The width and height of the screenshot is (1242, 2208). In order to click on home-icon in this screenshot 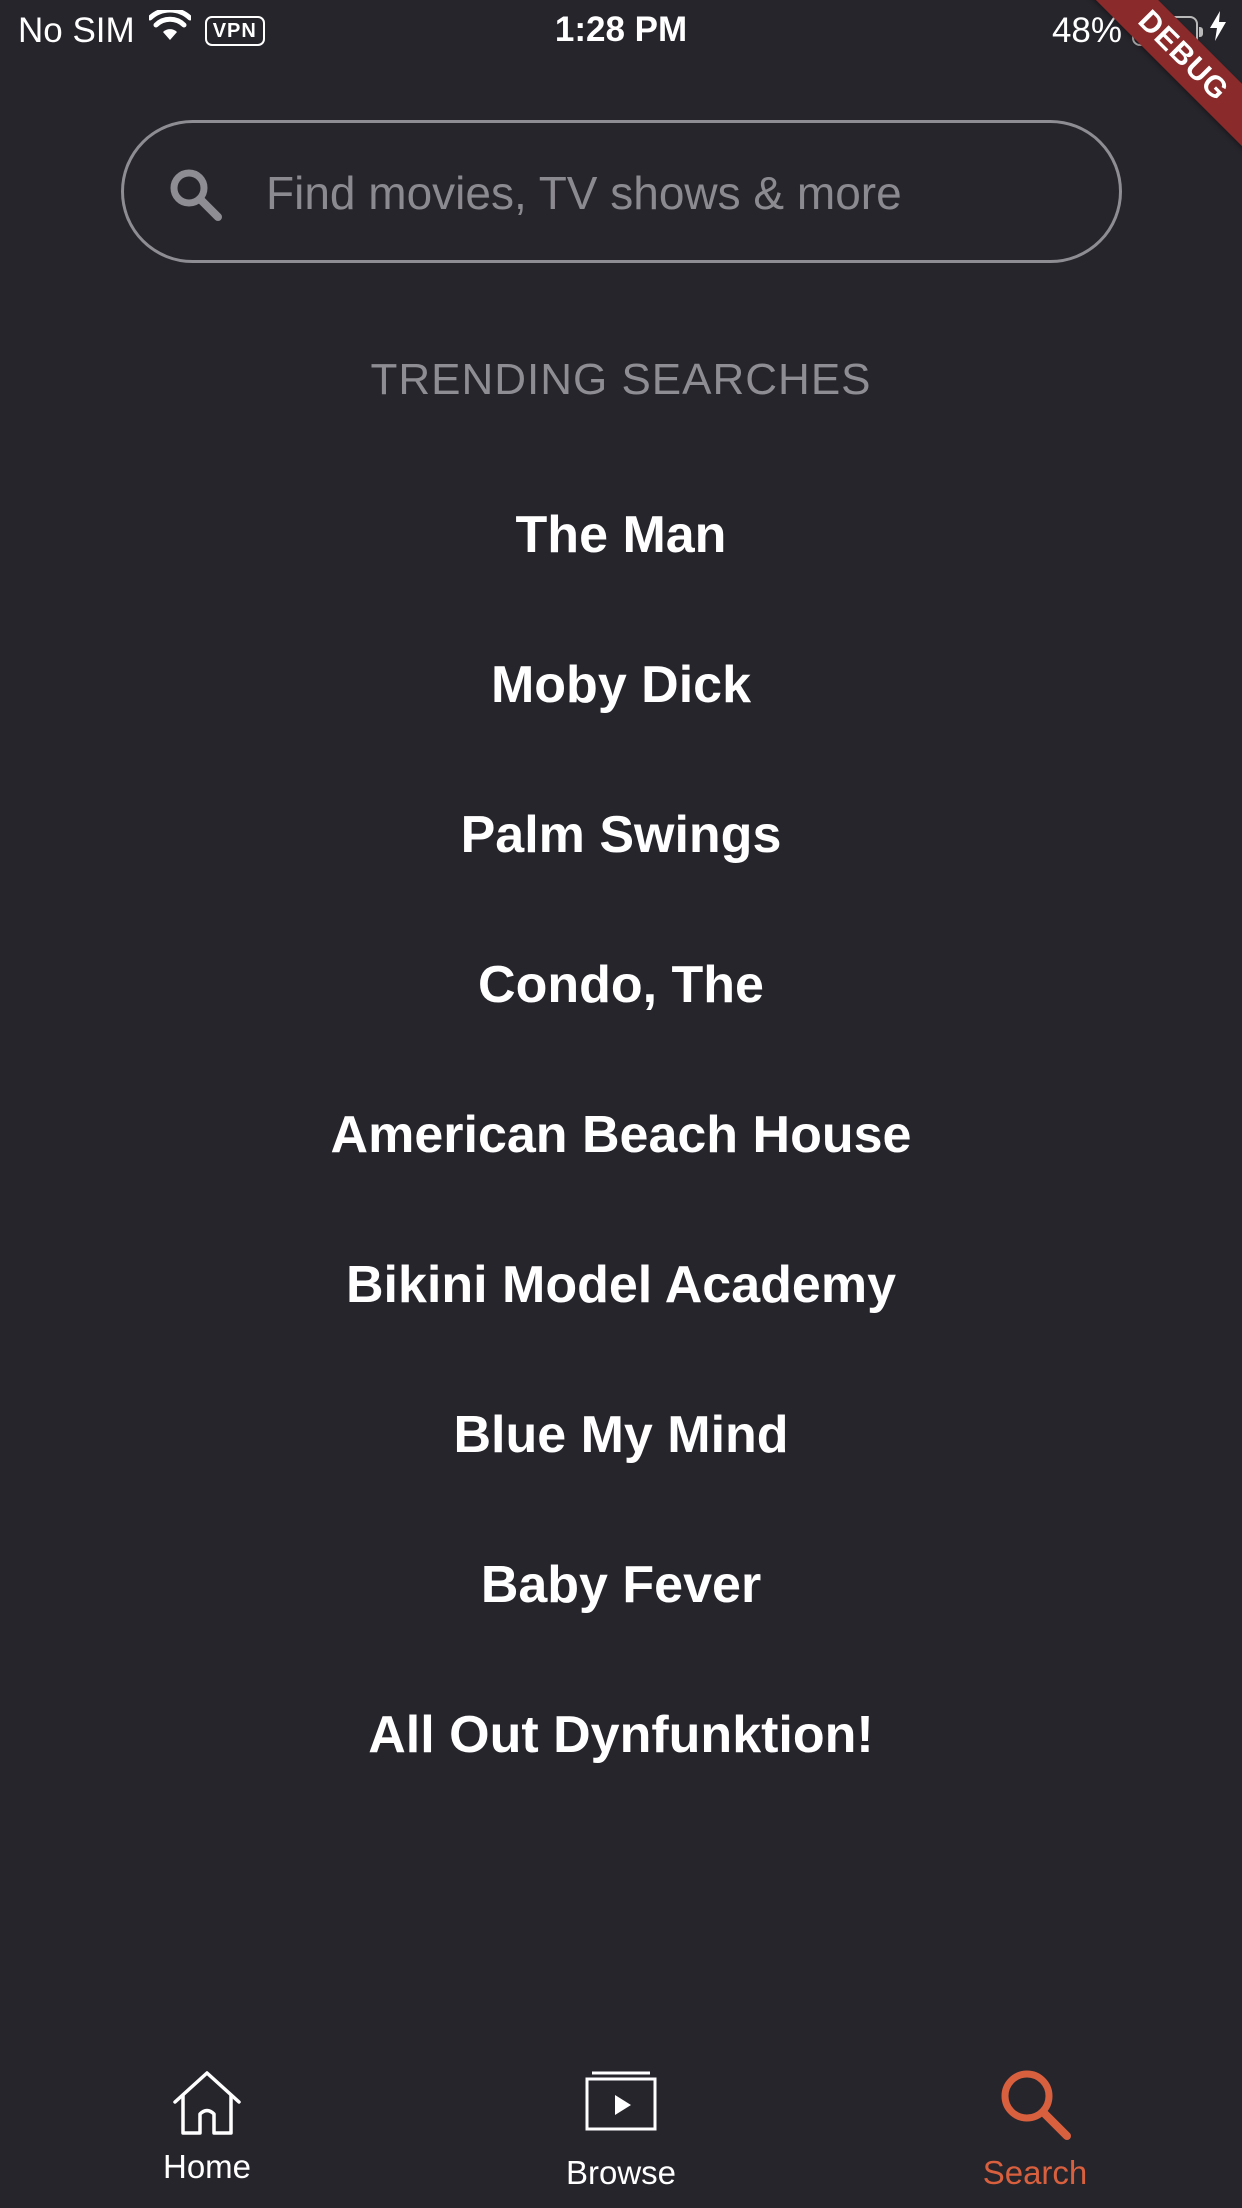, I will do `click(207, 2105)`.